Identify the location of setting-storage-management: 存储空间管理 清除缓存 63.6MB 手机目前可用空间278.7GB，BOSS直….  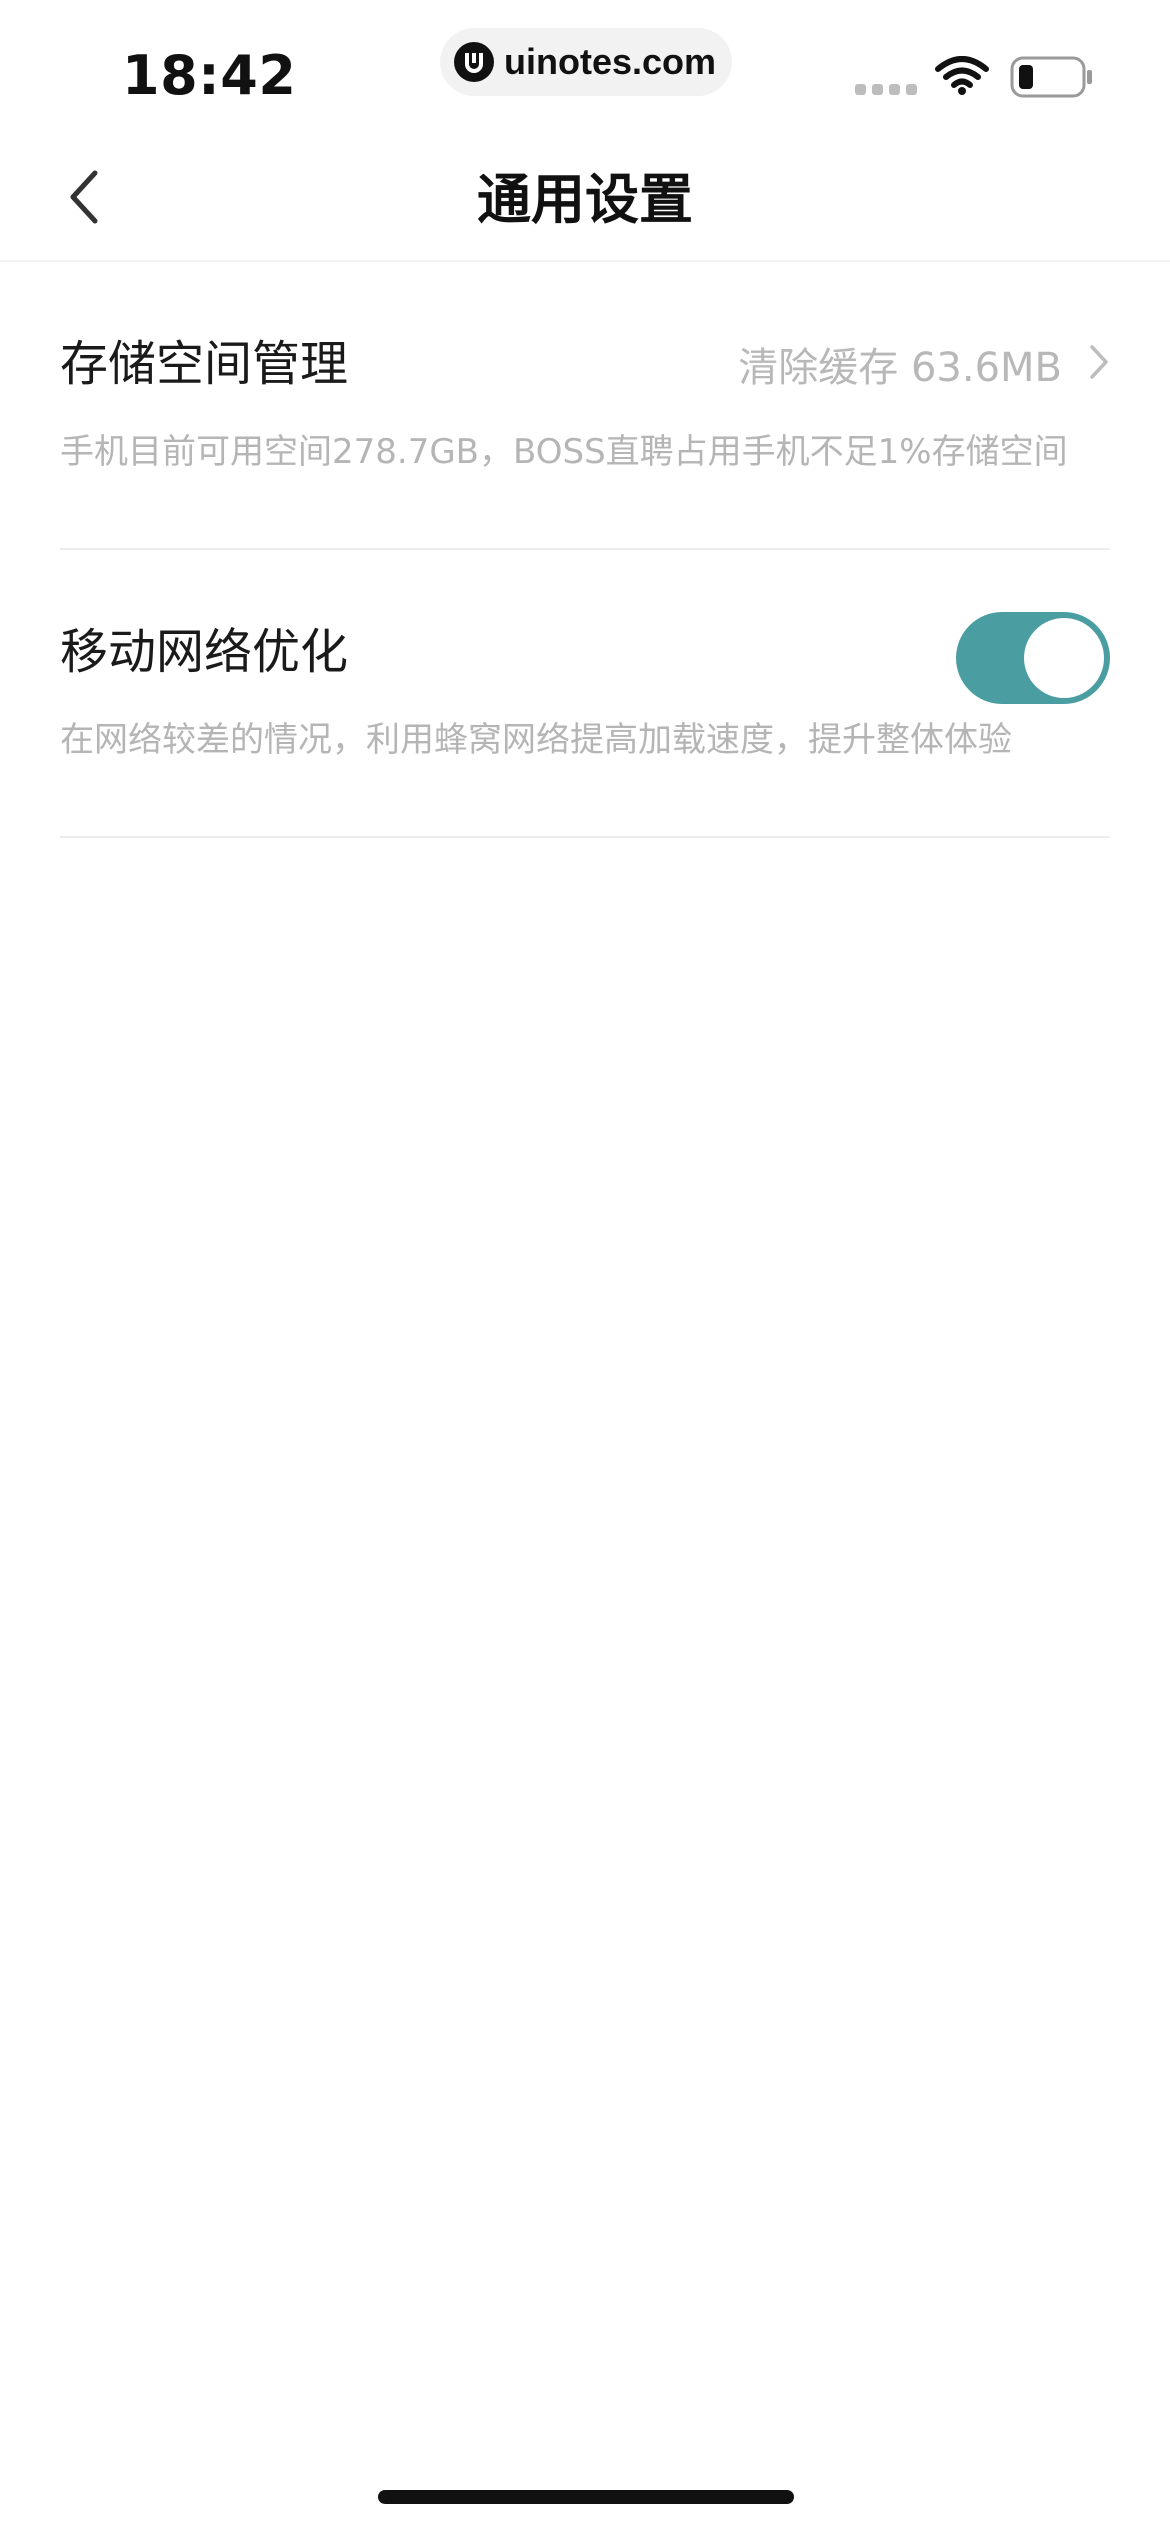
(585, 406).